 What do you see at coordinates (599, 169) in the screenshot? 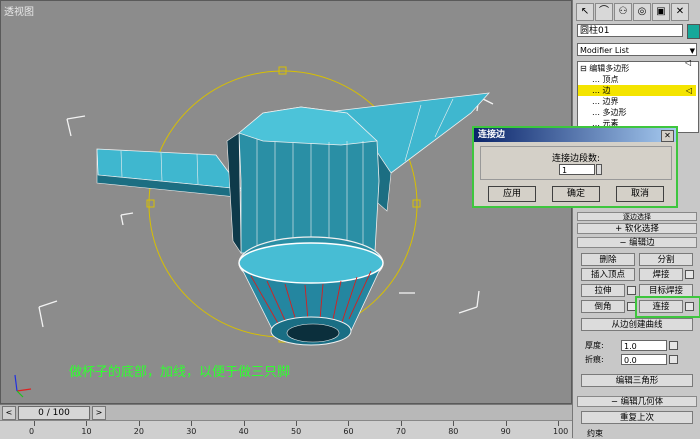
I see `segments-spinner` at bounding box center [599, 169].